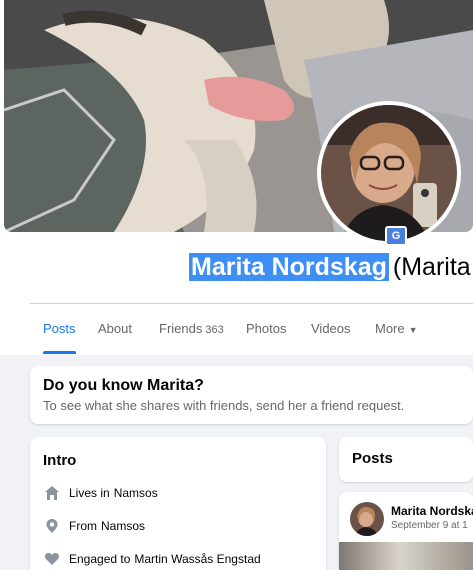  I want to click on posts-header-card: Posts, so click(406, 459).